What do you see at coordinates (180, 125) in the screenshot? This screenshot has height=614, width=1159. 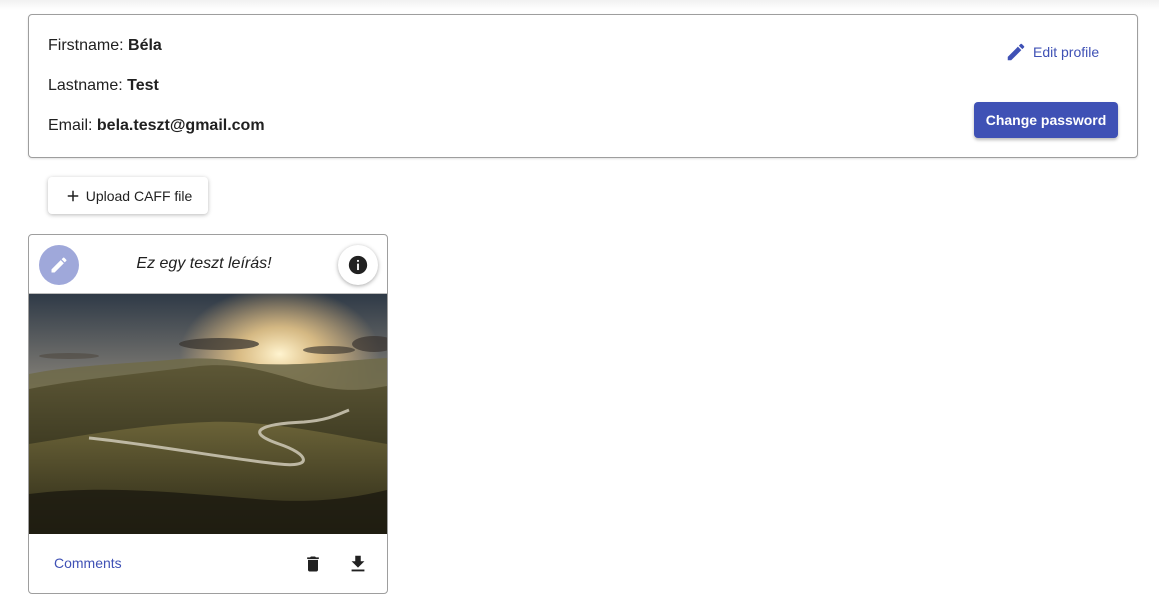 I see `email-value: bela.teszt@gmail.com` at bounding box center [180, 125].